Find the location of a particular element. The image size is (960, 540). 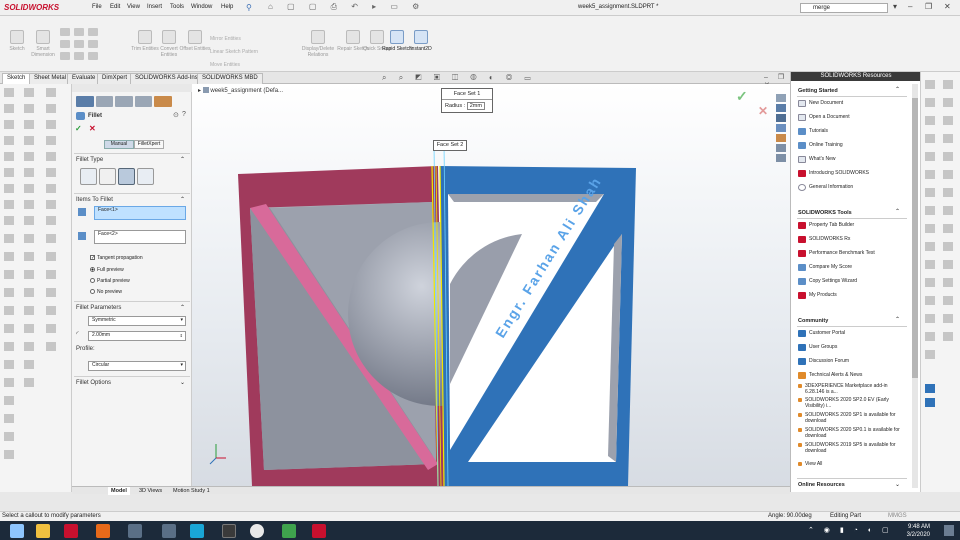

menu-file: File is located at coordinates (97, 7).